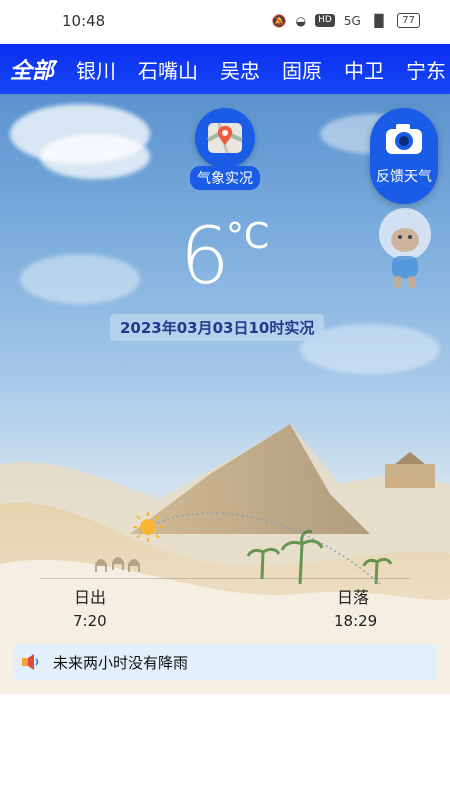  I want to click on weather-observation-button: 气象实况, so click(225, 149).